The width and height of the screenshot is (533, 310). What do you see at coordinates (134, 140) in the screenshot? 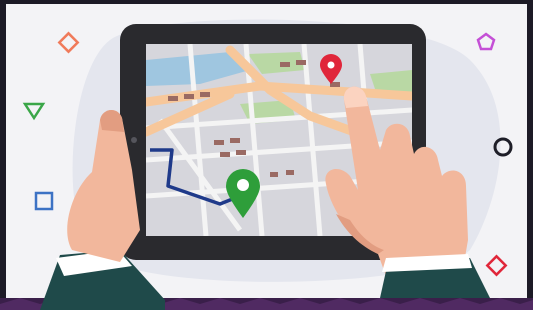
I see `tablet-camera` at bounding box center [134, 140].